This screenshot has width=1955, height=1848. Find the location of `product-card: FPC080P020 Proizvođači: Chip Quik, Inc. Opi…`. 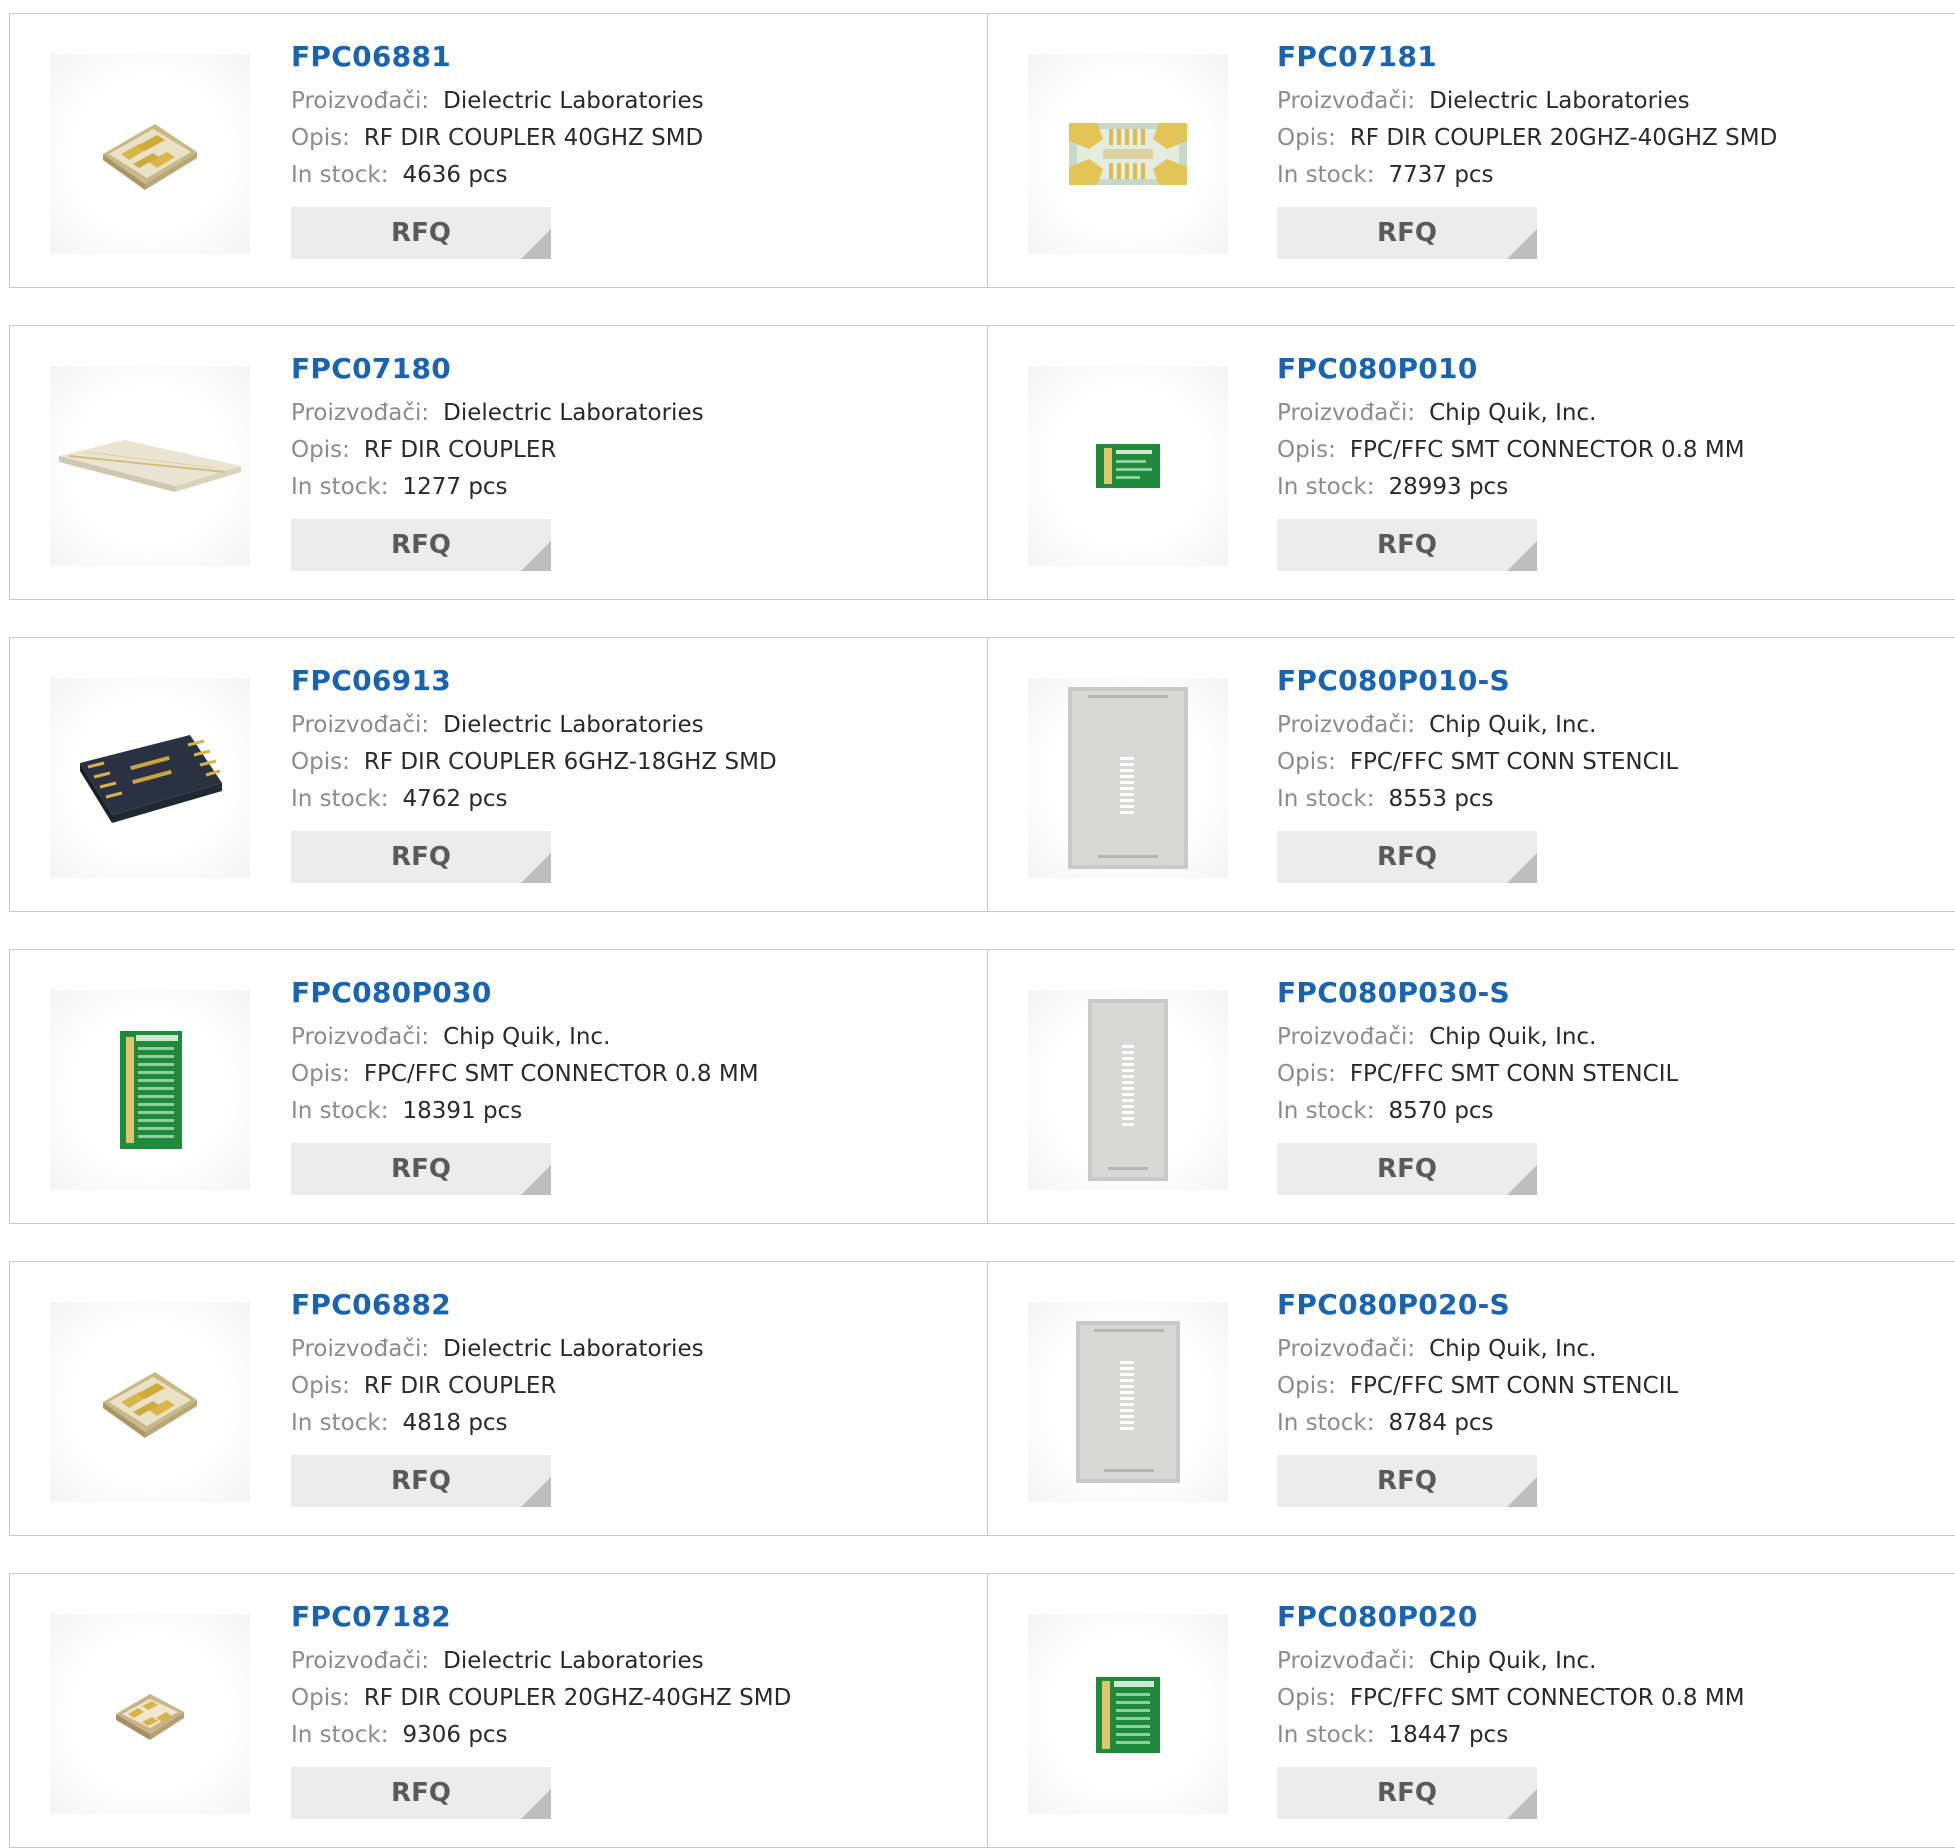

product-card: FPC080P020 Proizvođači: Chip Quik, Inc. Opi… is located at coordinates (1471, 1710).